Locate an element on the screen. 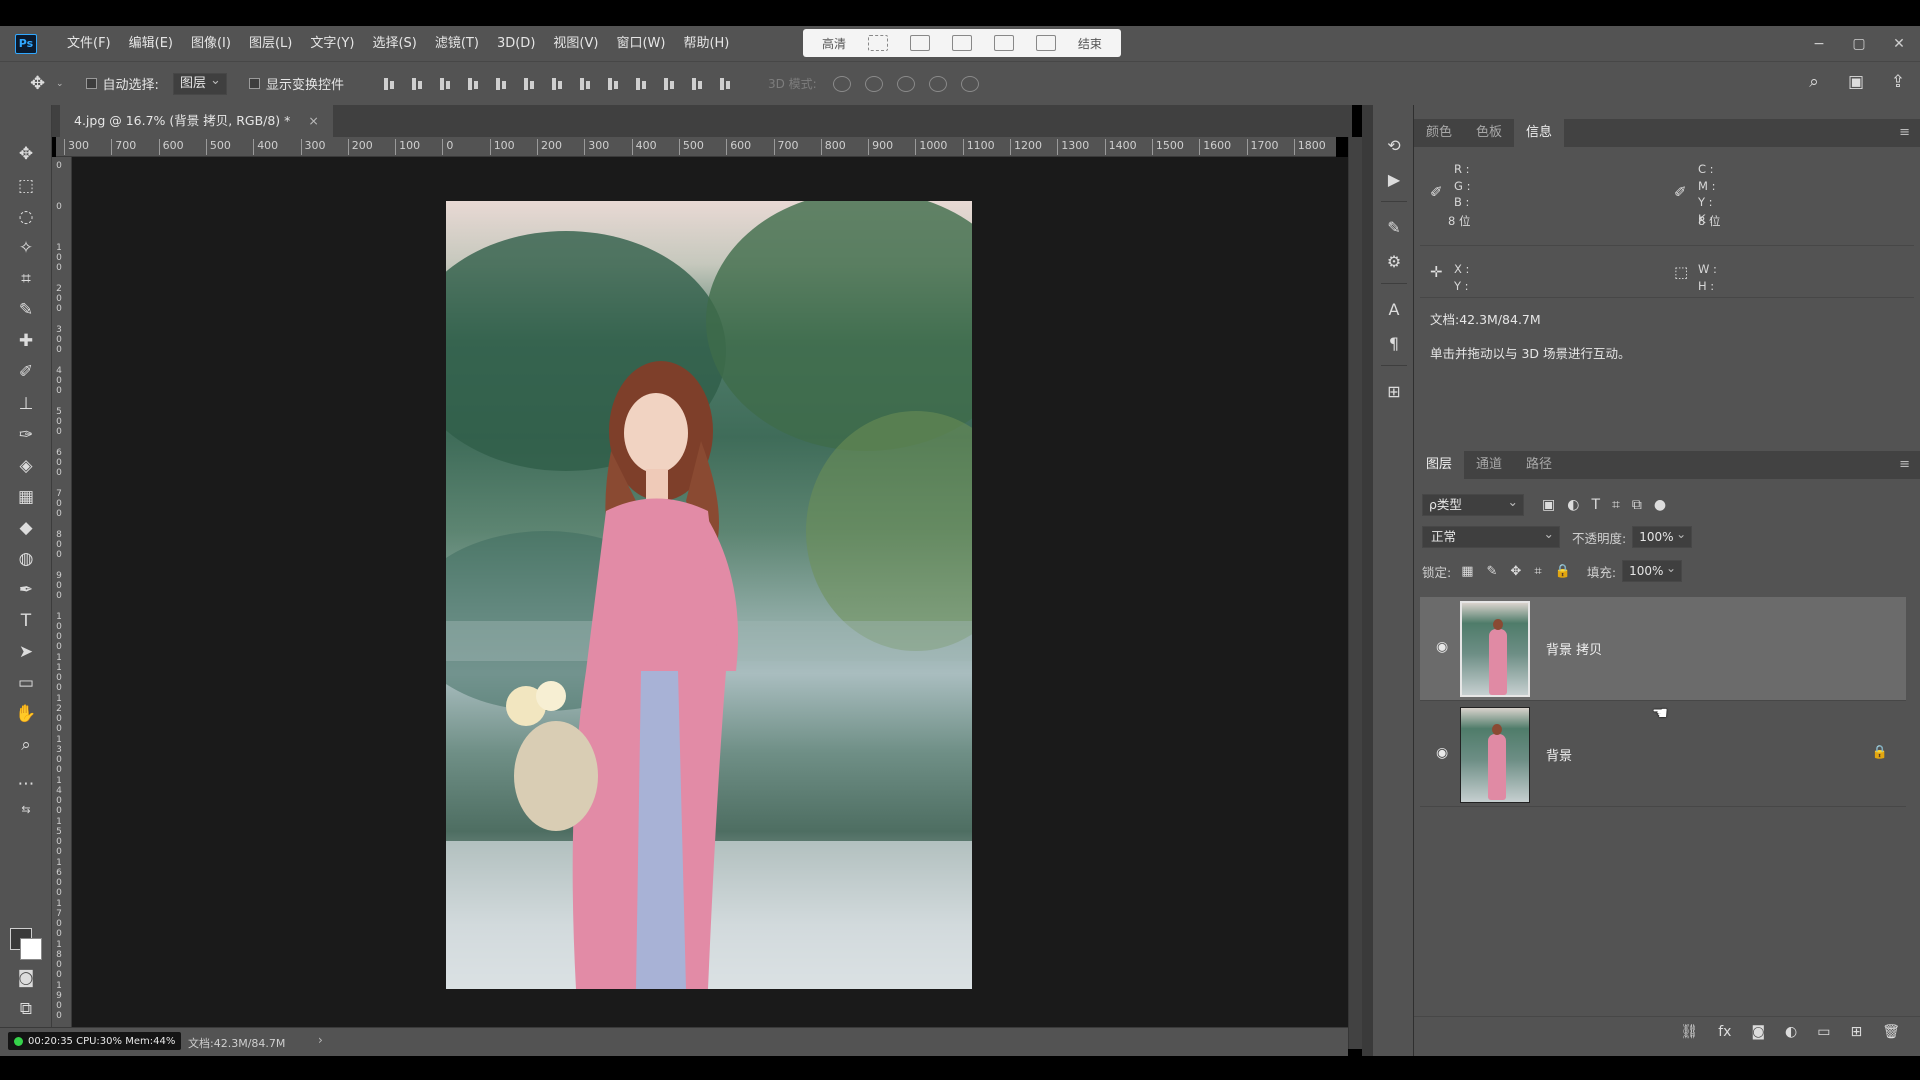 The image size is (1920, 1080). pen-tool-icon: ✒ is located at coordinates (26, 590).